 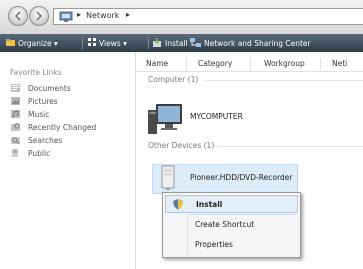 What do you see at coordinates (176, 43) in the screenshot?
I see `install-toolbar-label: Install` at bounding box center [176, 43].